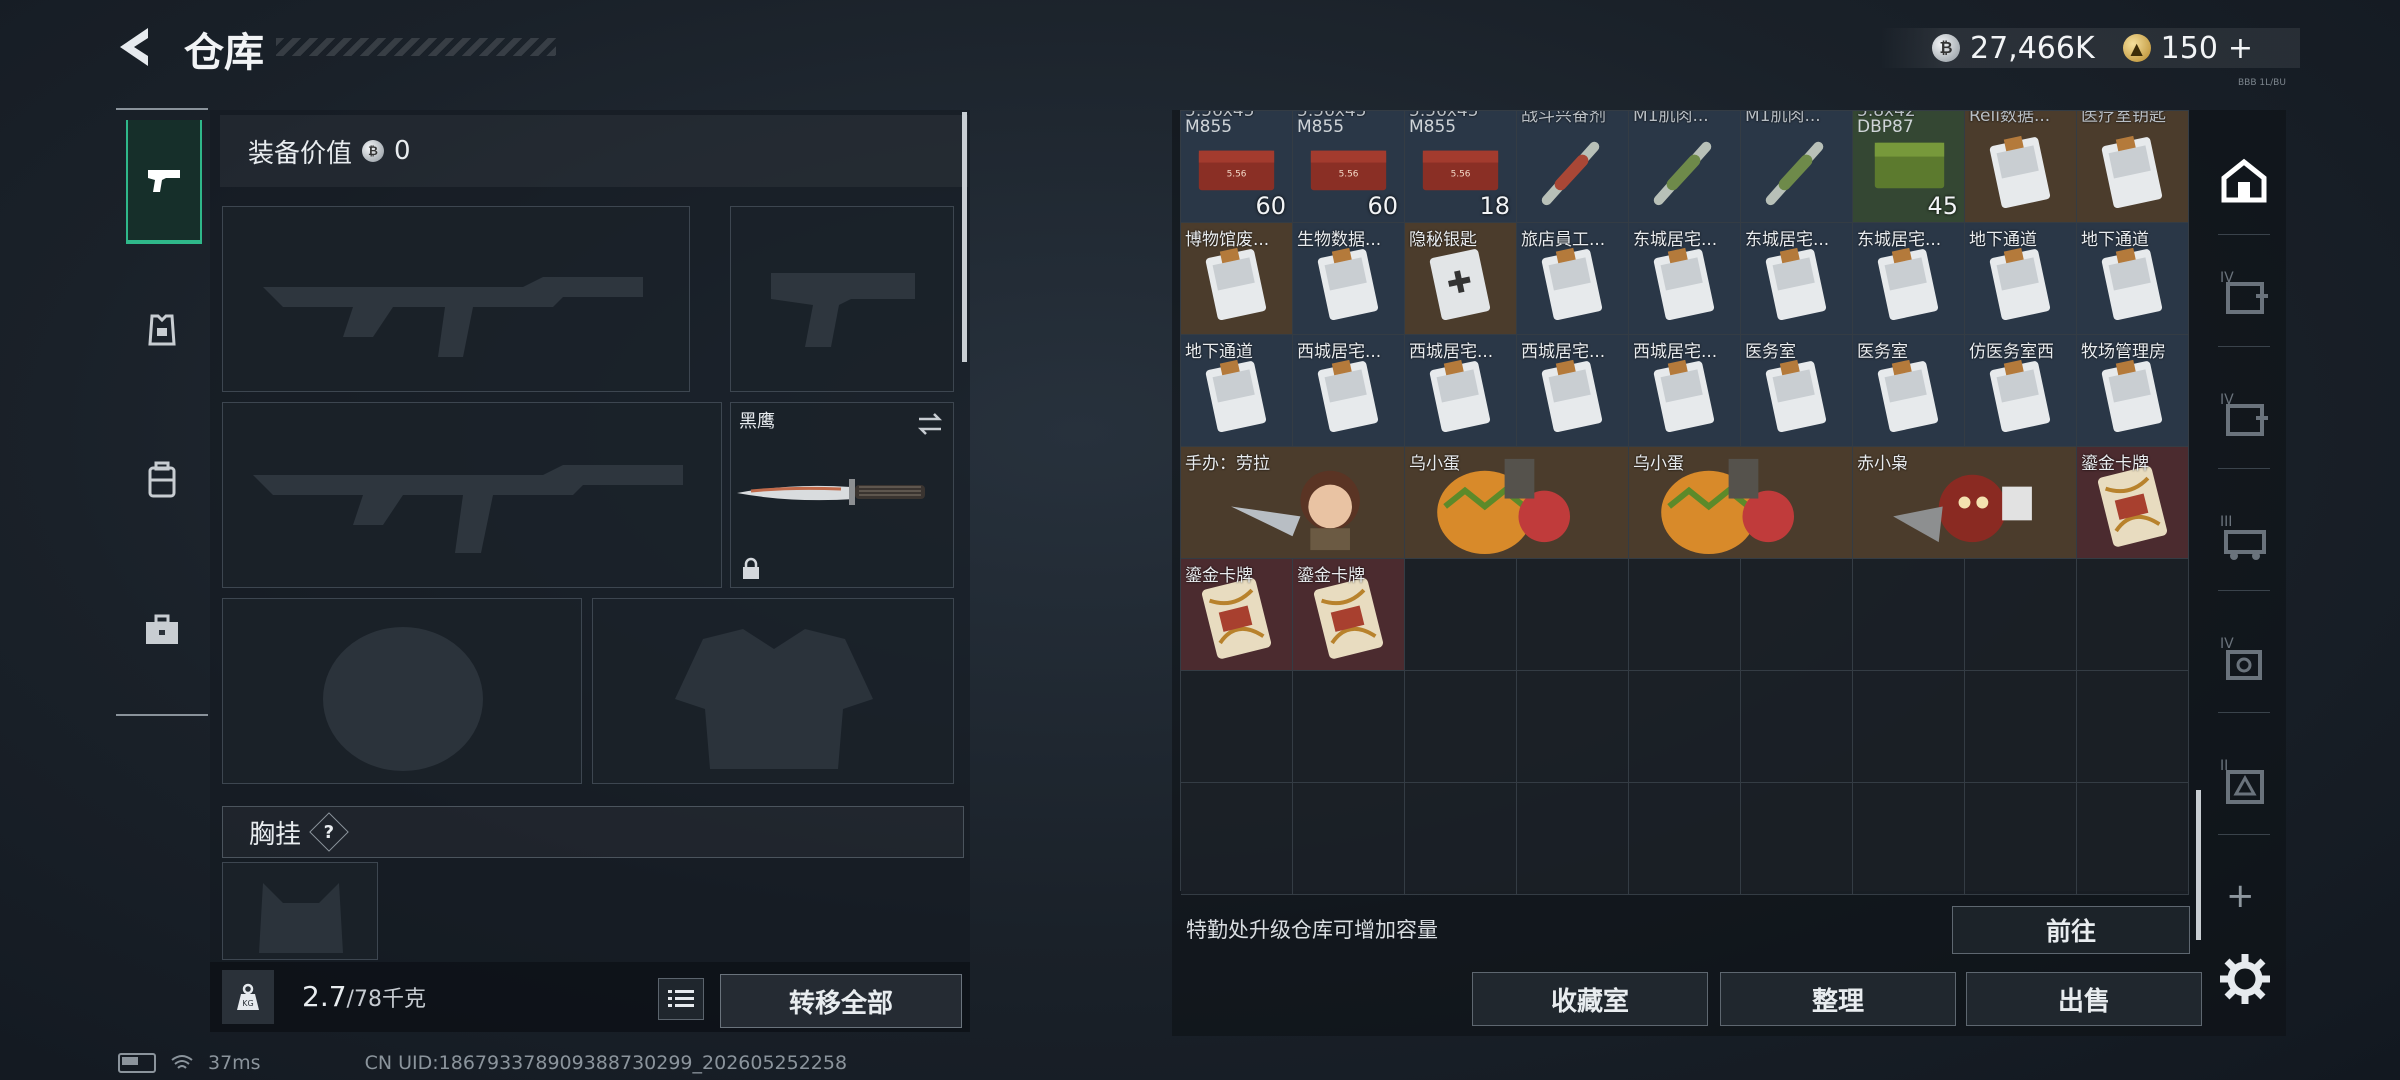  I want to click on svg-text: III, so click(2226, 522).